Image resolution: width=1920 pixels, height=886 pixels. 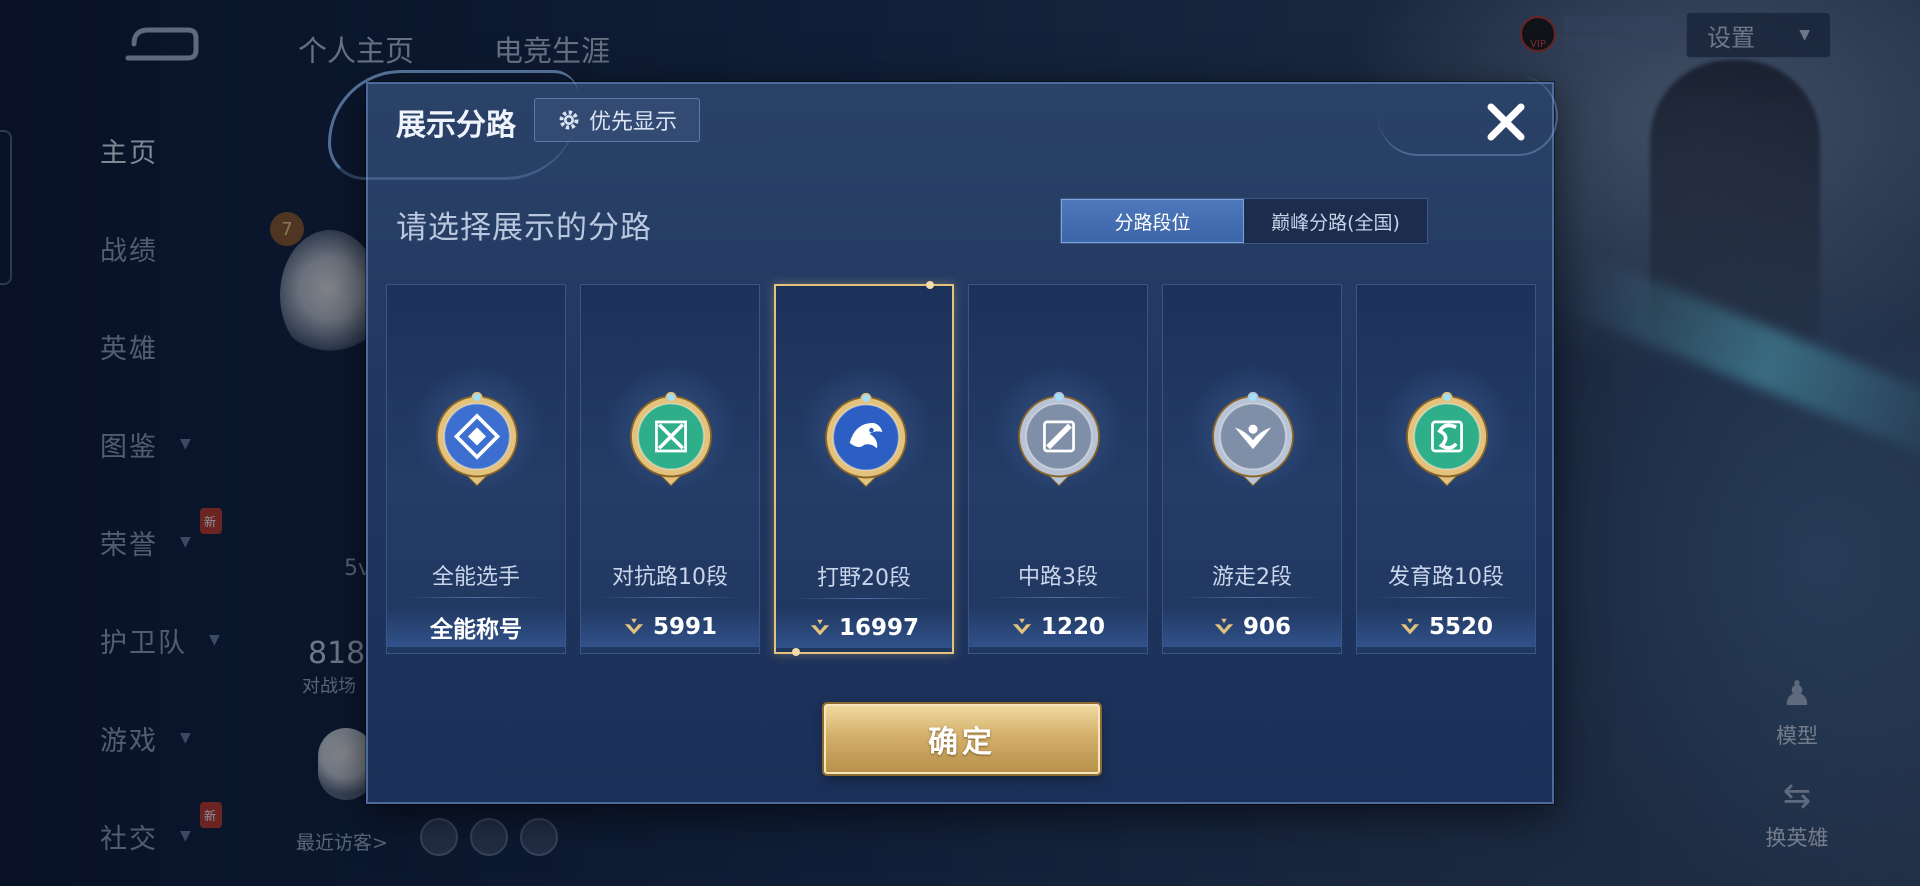 What do you see at coordinates (1059, 441) in the screenshot?
I see `mid-lane-emblem-icon` at bounding box center [1059, 441].